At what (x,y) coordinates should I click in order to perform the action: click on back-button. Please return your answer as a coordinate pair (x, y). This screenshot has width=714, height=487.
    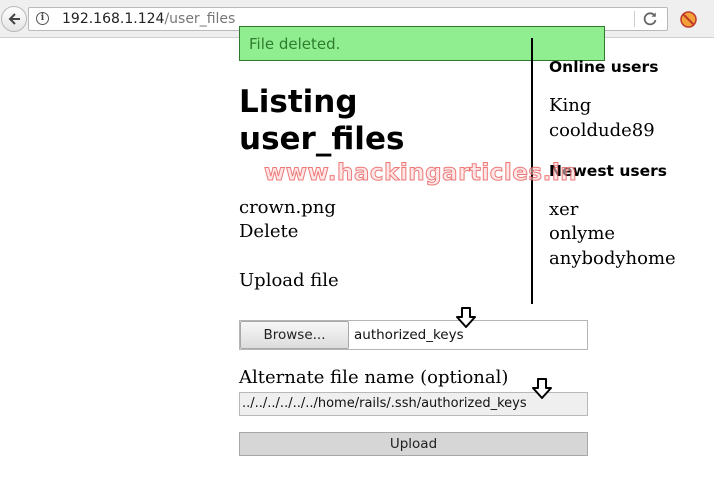
    Looking at the image, I should click on (14, 19).